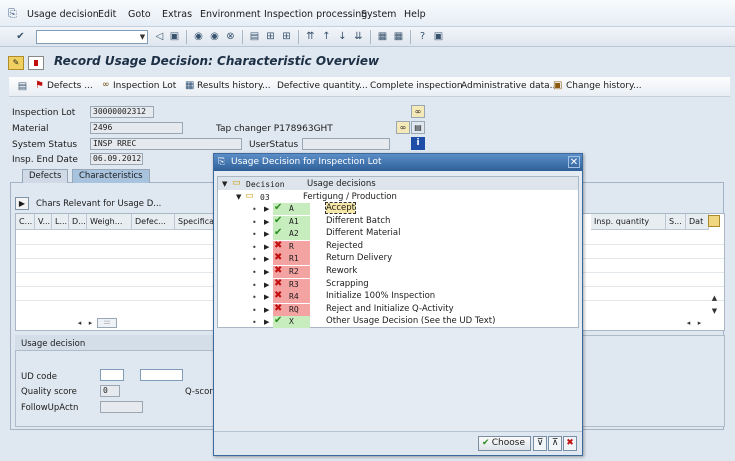 The height and width of the screenshot is (461, 735). What do you see at coordinates (359, 258) in the screenshot?
I see `decision-text-r1: Return Delivery` at bounding box center [359, 258].